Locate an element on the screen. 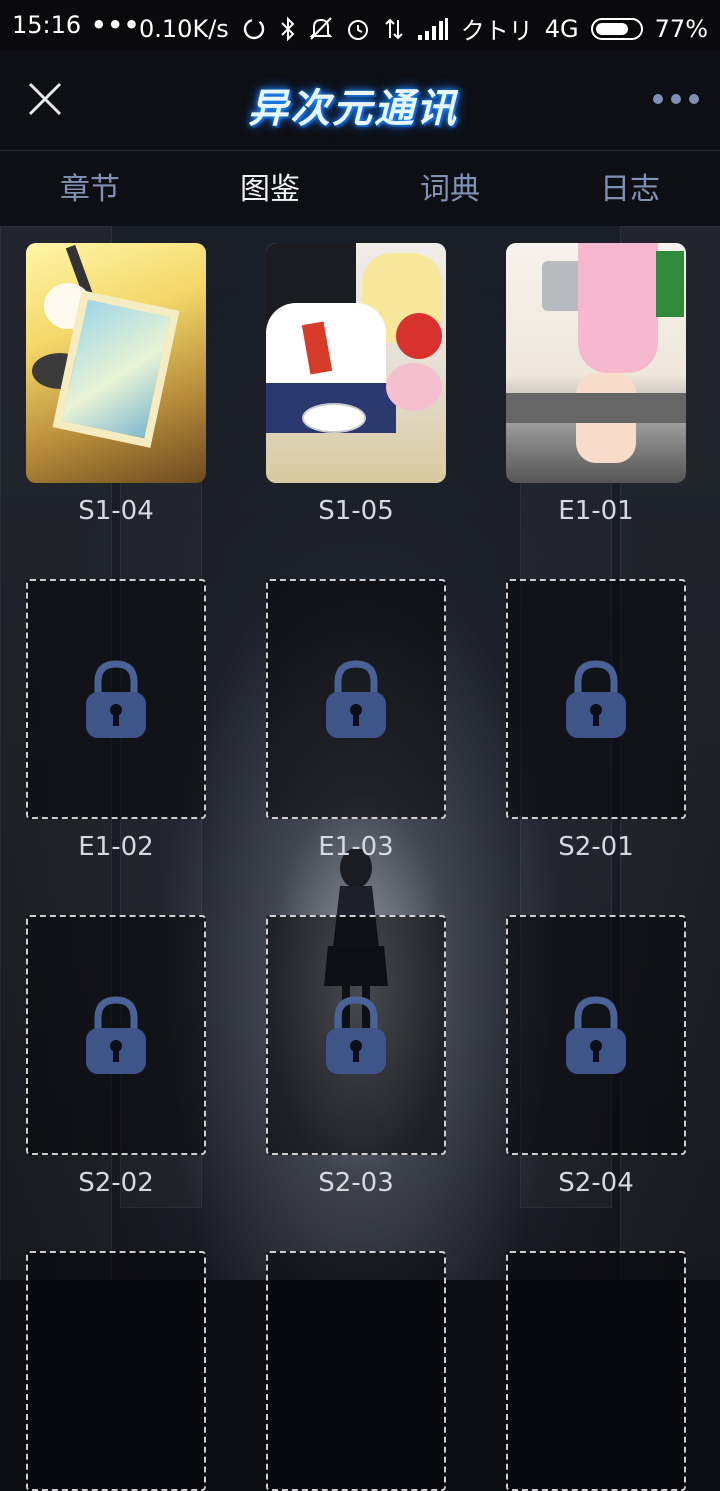 The height and width of the screenshot is (1491, 720). gallery-item-locked: S2-03 is located at coordinates (356, 1058).